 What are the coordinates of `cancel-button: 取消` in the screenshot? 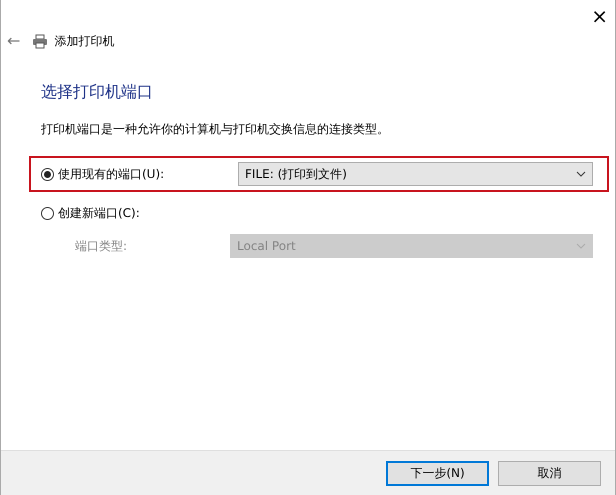 It's located at (549, 473).